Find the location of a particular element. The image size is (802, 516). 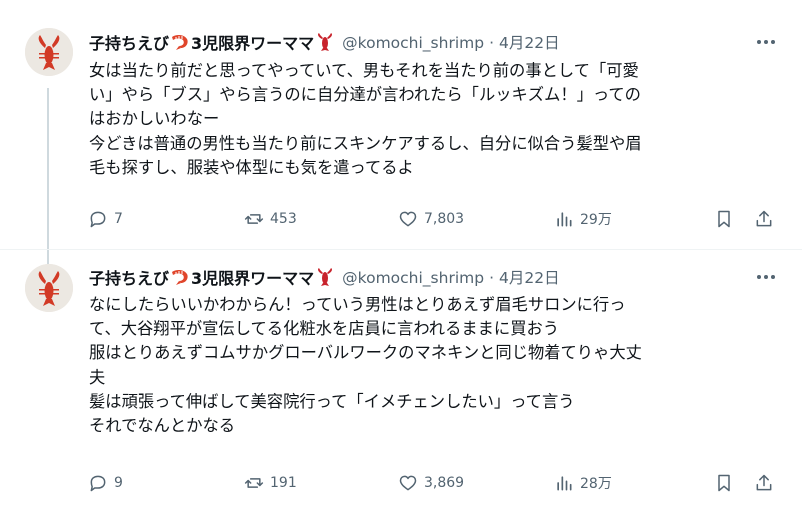

tweet-text-line: 女は当たり前だと思ってやっていて、男もそれを当たり前の事として「可愛 is located at coordinates (364, 70).